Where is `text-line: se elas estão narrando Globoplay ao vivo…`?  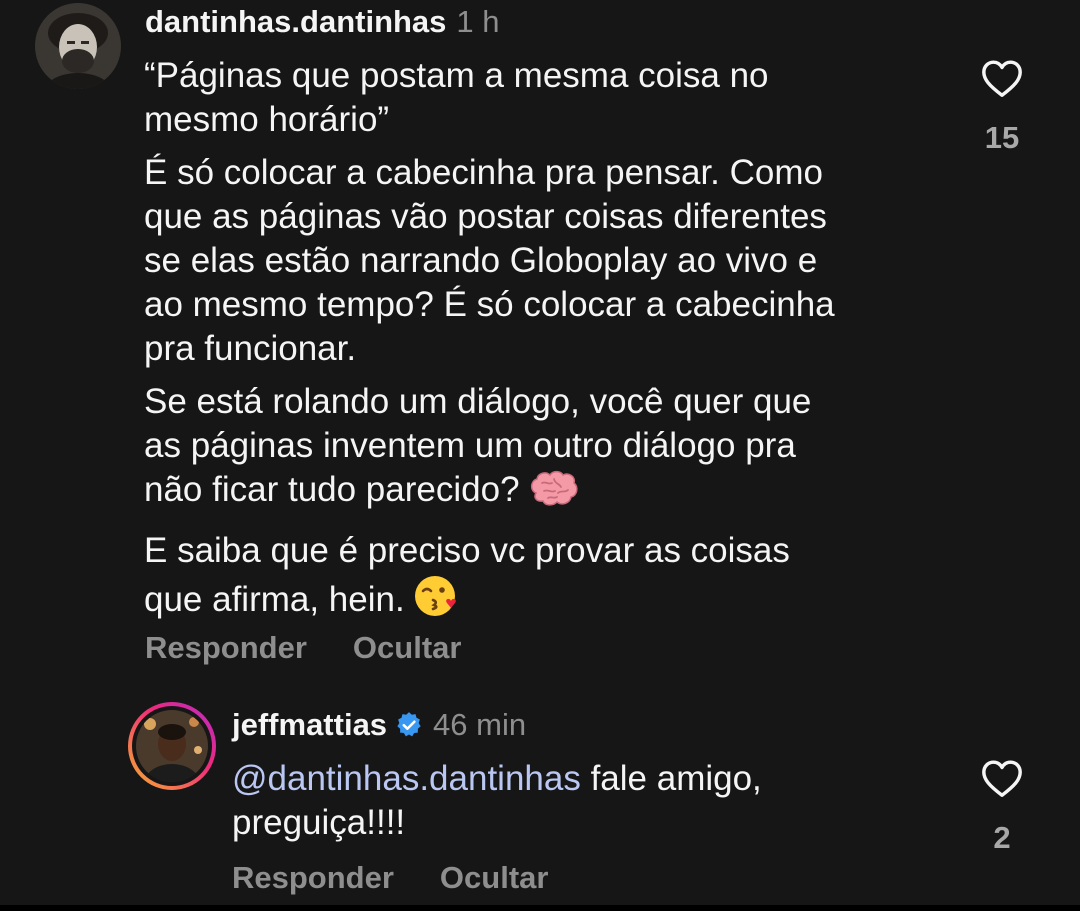
text-line: se elas estão narrando Globoplay ao vivo… is located at coordinates (481, 260).